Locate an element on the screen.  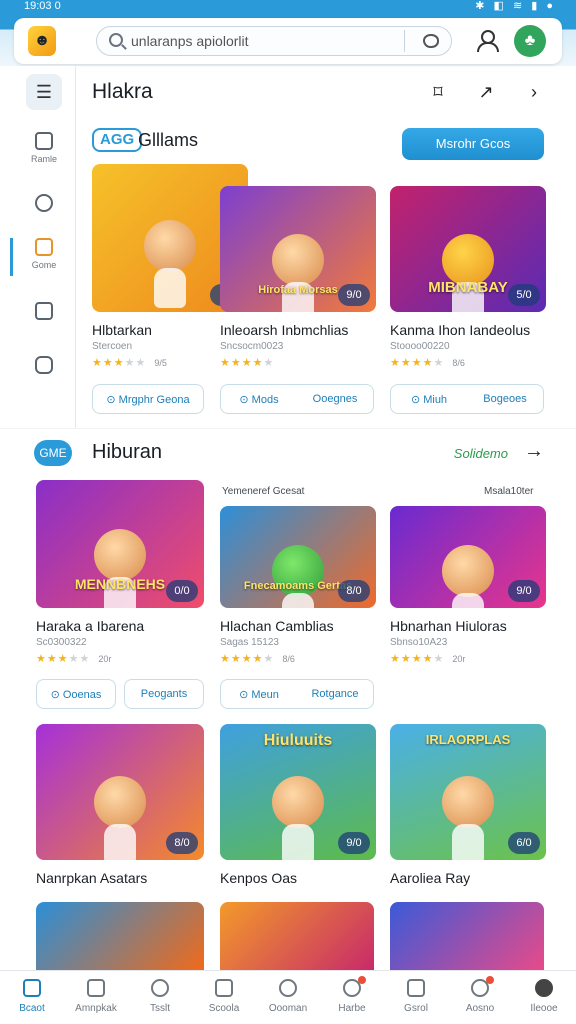
app-bar-container: ☻ ♣ is located at coordinates (288, 41).